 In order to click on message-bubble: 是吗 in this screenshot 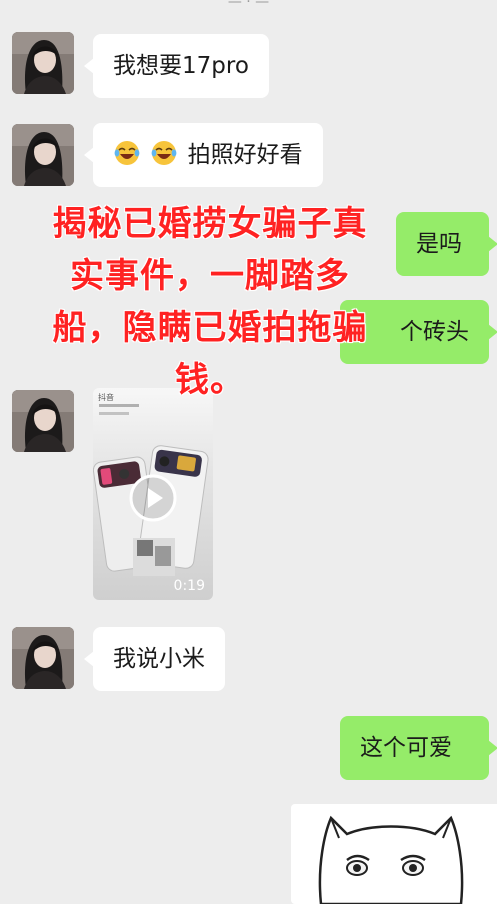, I will do `click(446, 244)`.